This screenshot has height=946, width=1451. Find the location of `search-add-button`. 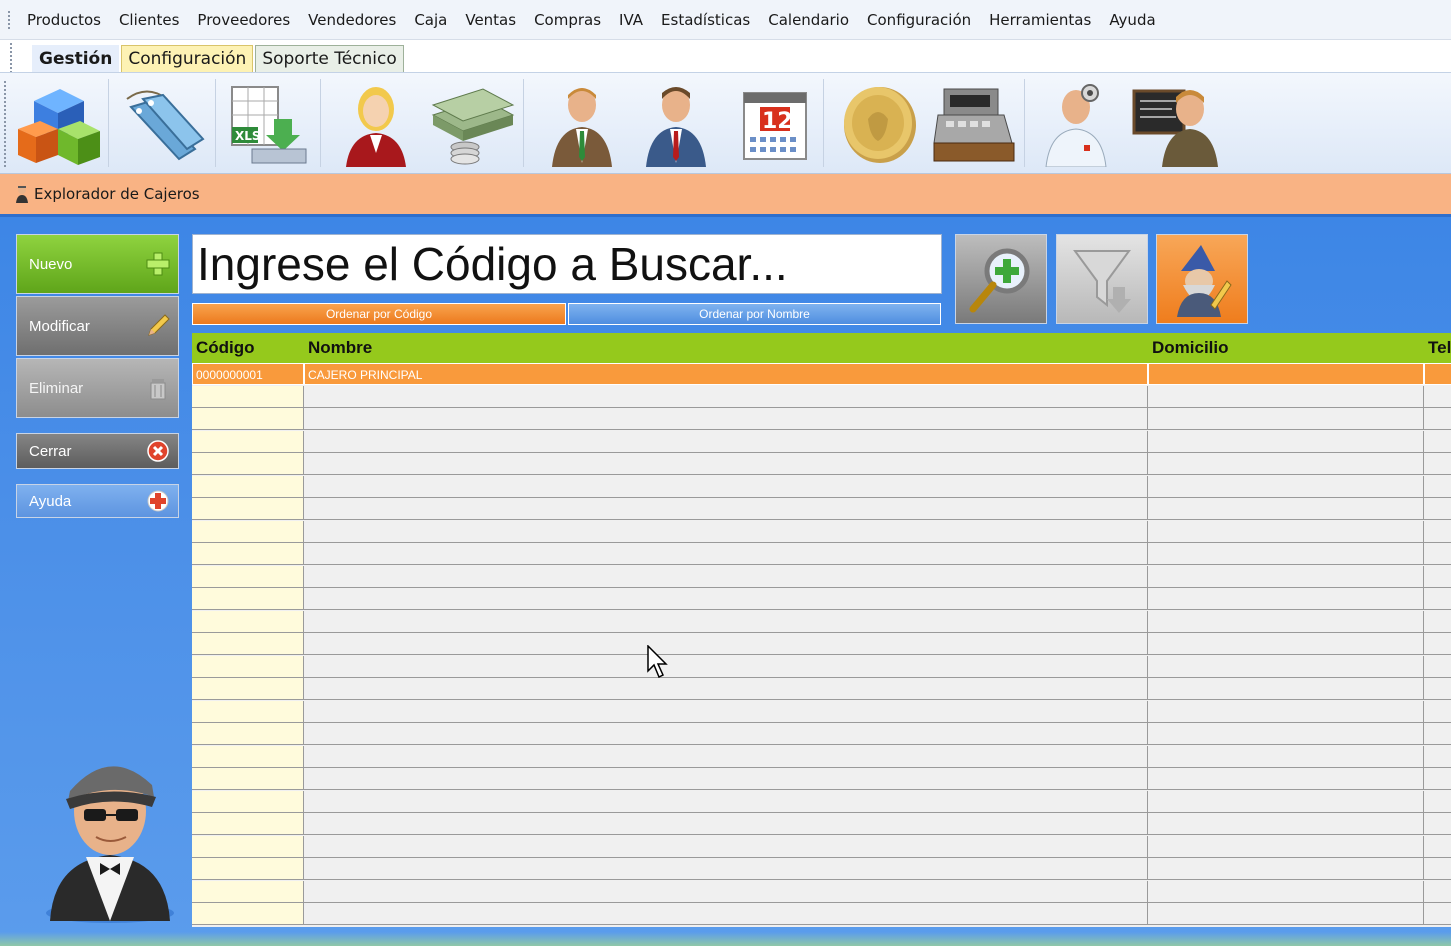

search-add-button is located at coordinates (1001, 279).